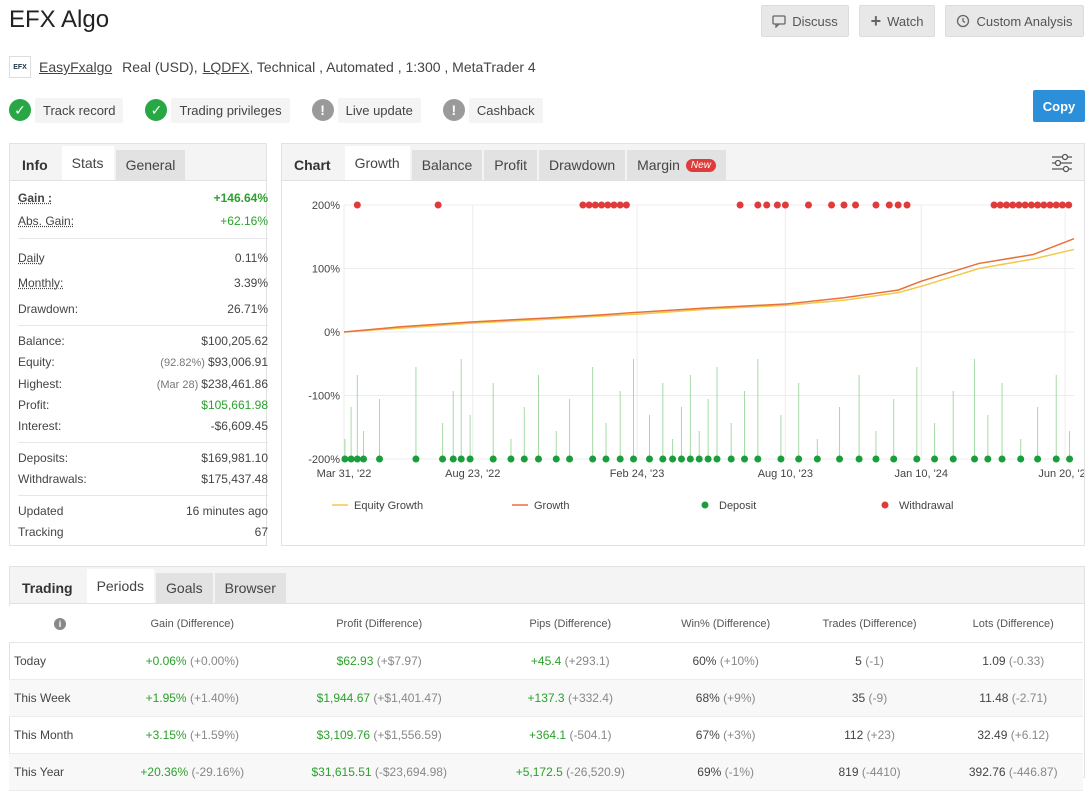 The height and width of the screenshot is (791, 1092). What do you see at coordinates (66, 110) in the screenshot?
I see `badge-track-record: ✓ Track record` at bounding box center [66, 110].